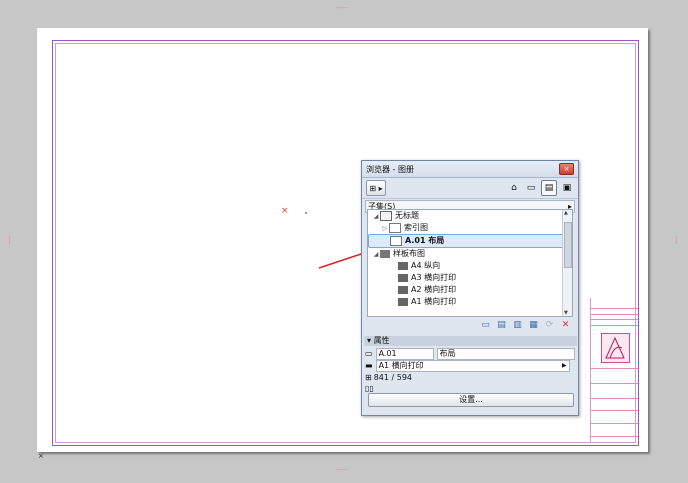 The height and width of the screenshot is (483, 688). What do you see at coordinates (393, 377) in the screenshot?
I see `size-value: 841 / 594` at bounding box center [393, 377].